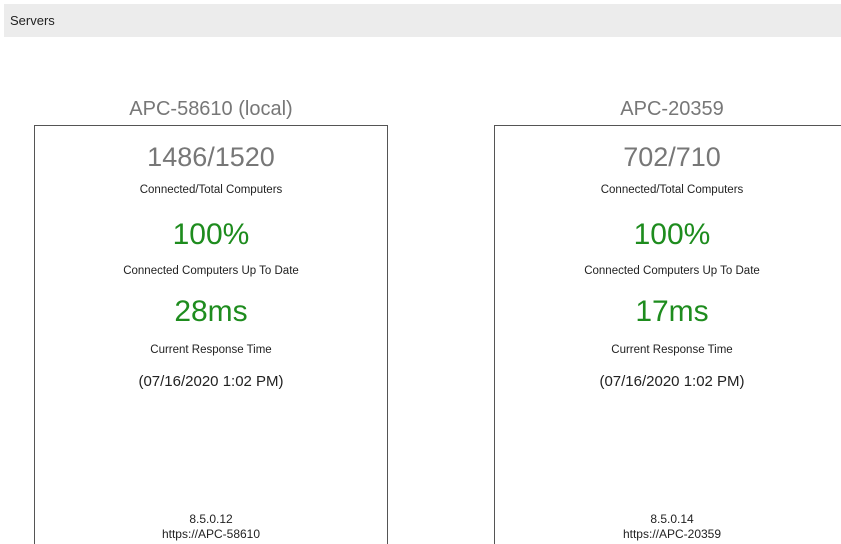  I want to click on server-version: 8.5.0.12, so click(211, 519).